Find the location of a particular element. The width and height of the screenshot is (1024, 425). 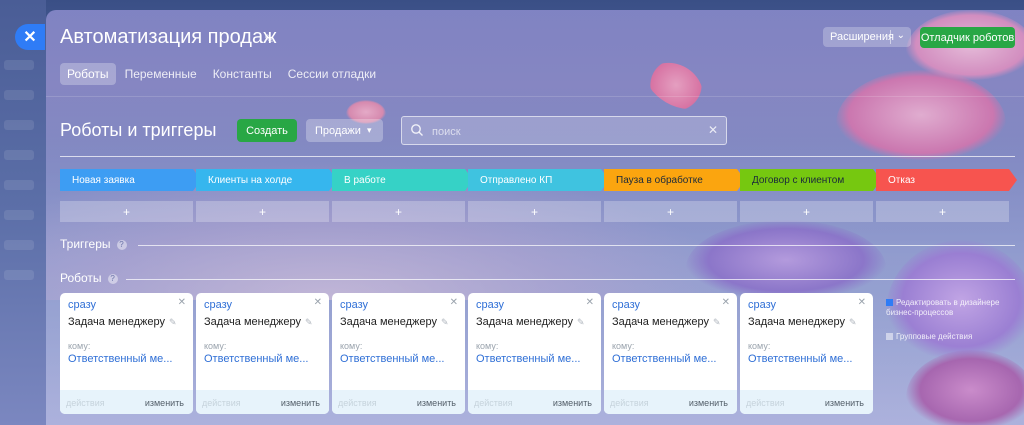

tab-debug-sessions: Сессии отладки is located at coordinates (332, 74).